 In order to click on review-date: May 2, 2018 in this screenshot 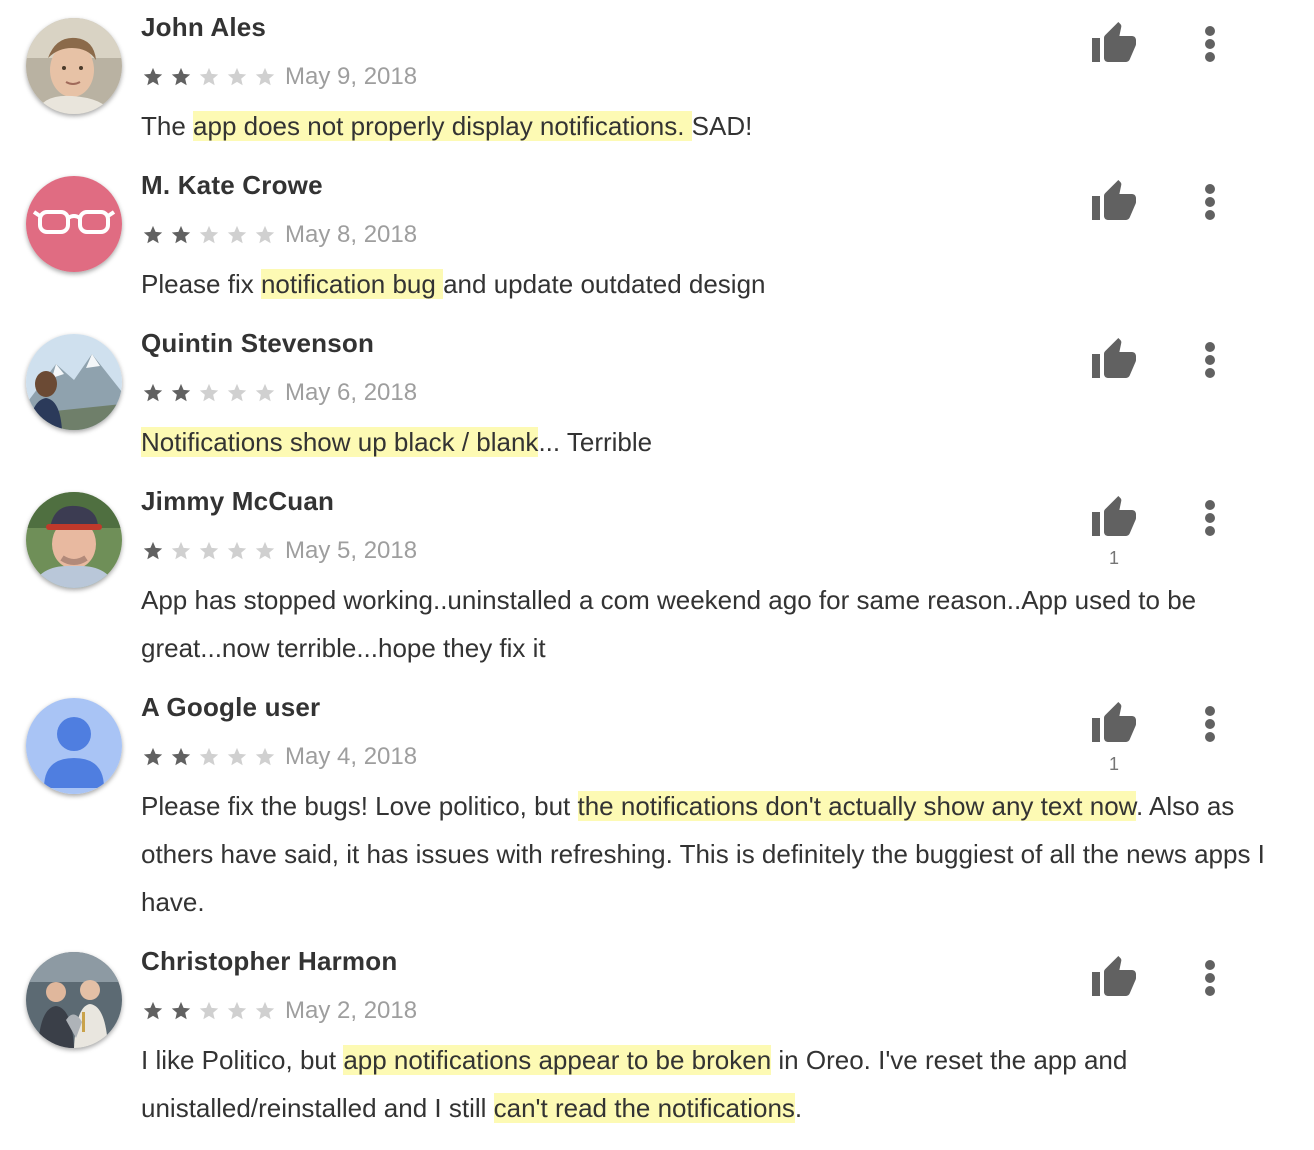, I will do `click(351, 1010)`.